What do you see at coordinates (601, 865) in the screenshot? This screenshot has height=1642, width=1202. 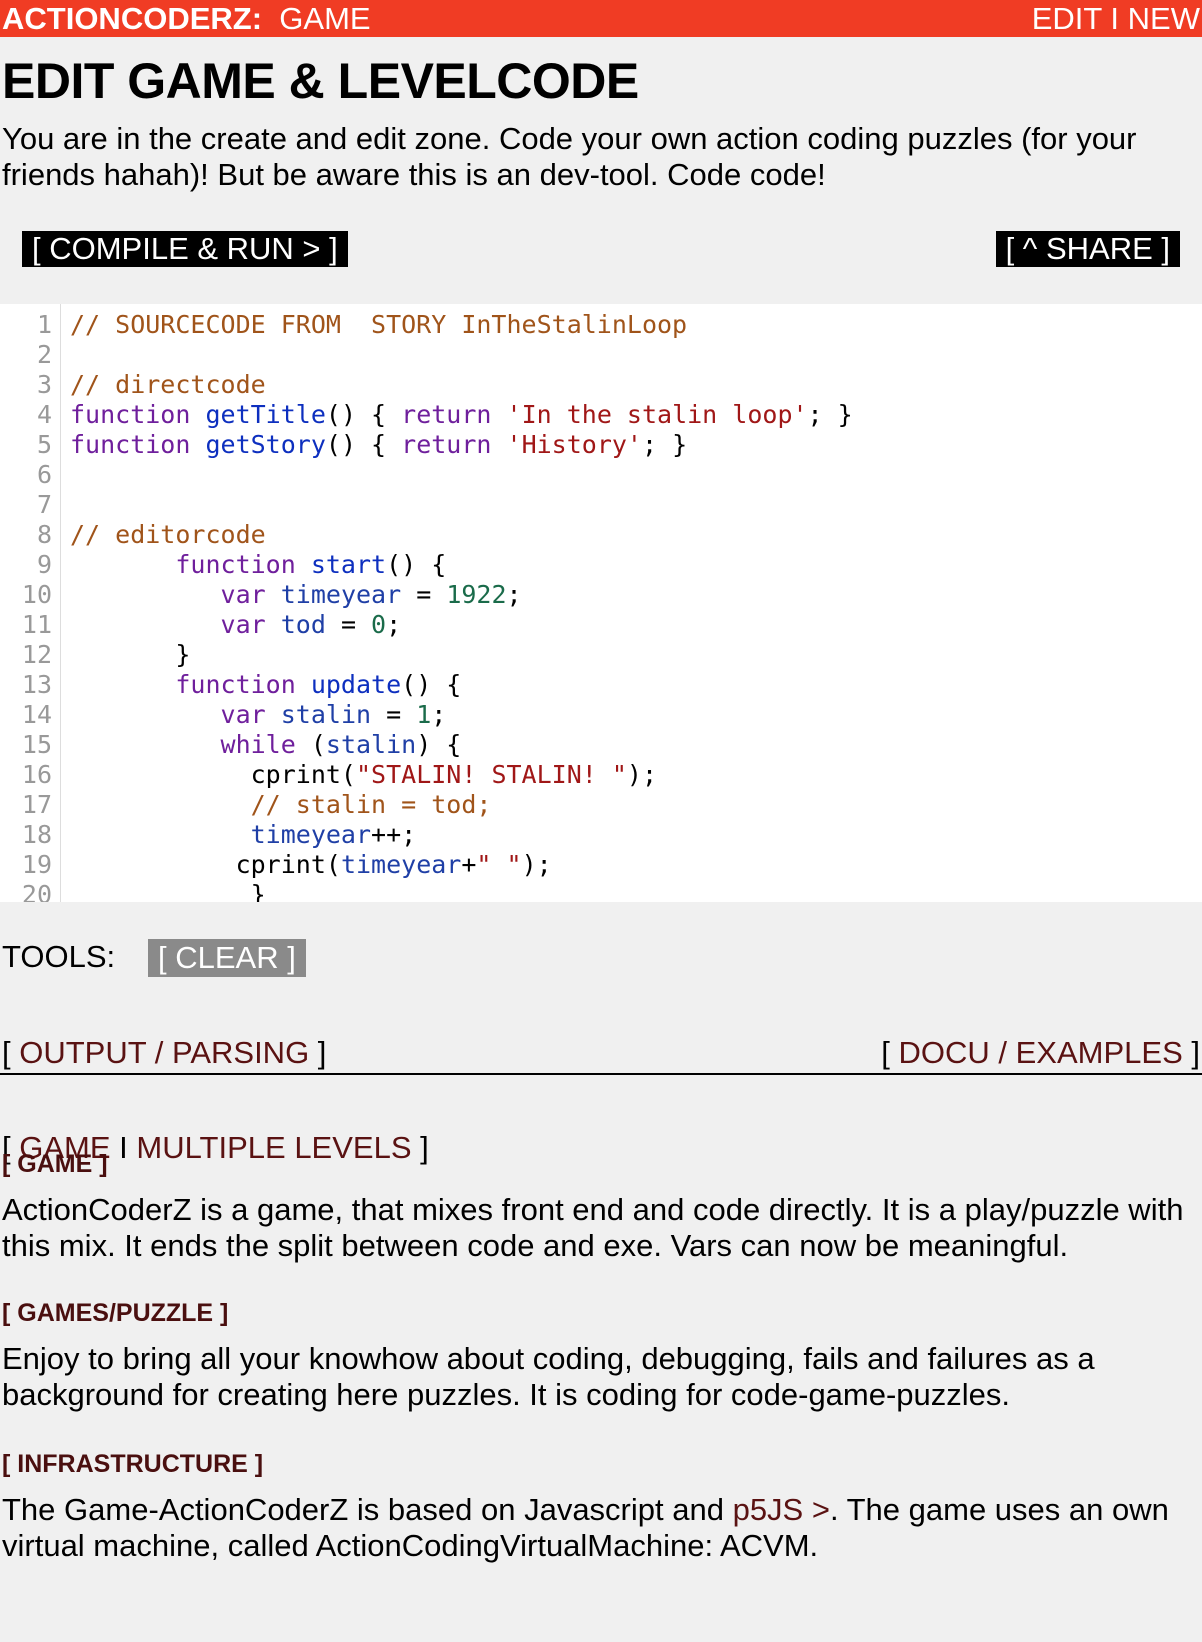 I see `code-line: 19 cprint(timeyear+" ");` at bounding box center [601, 865].